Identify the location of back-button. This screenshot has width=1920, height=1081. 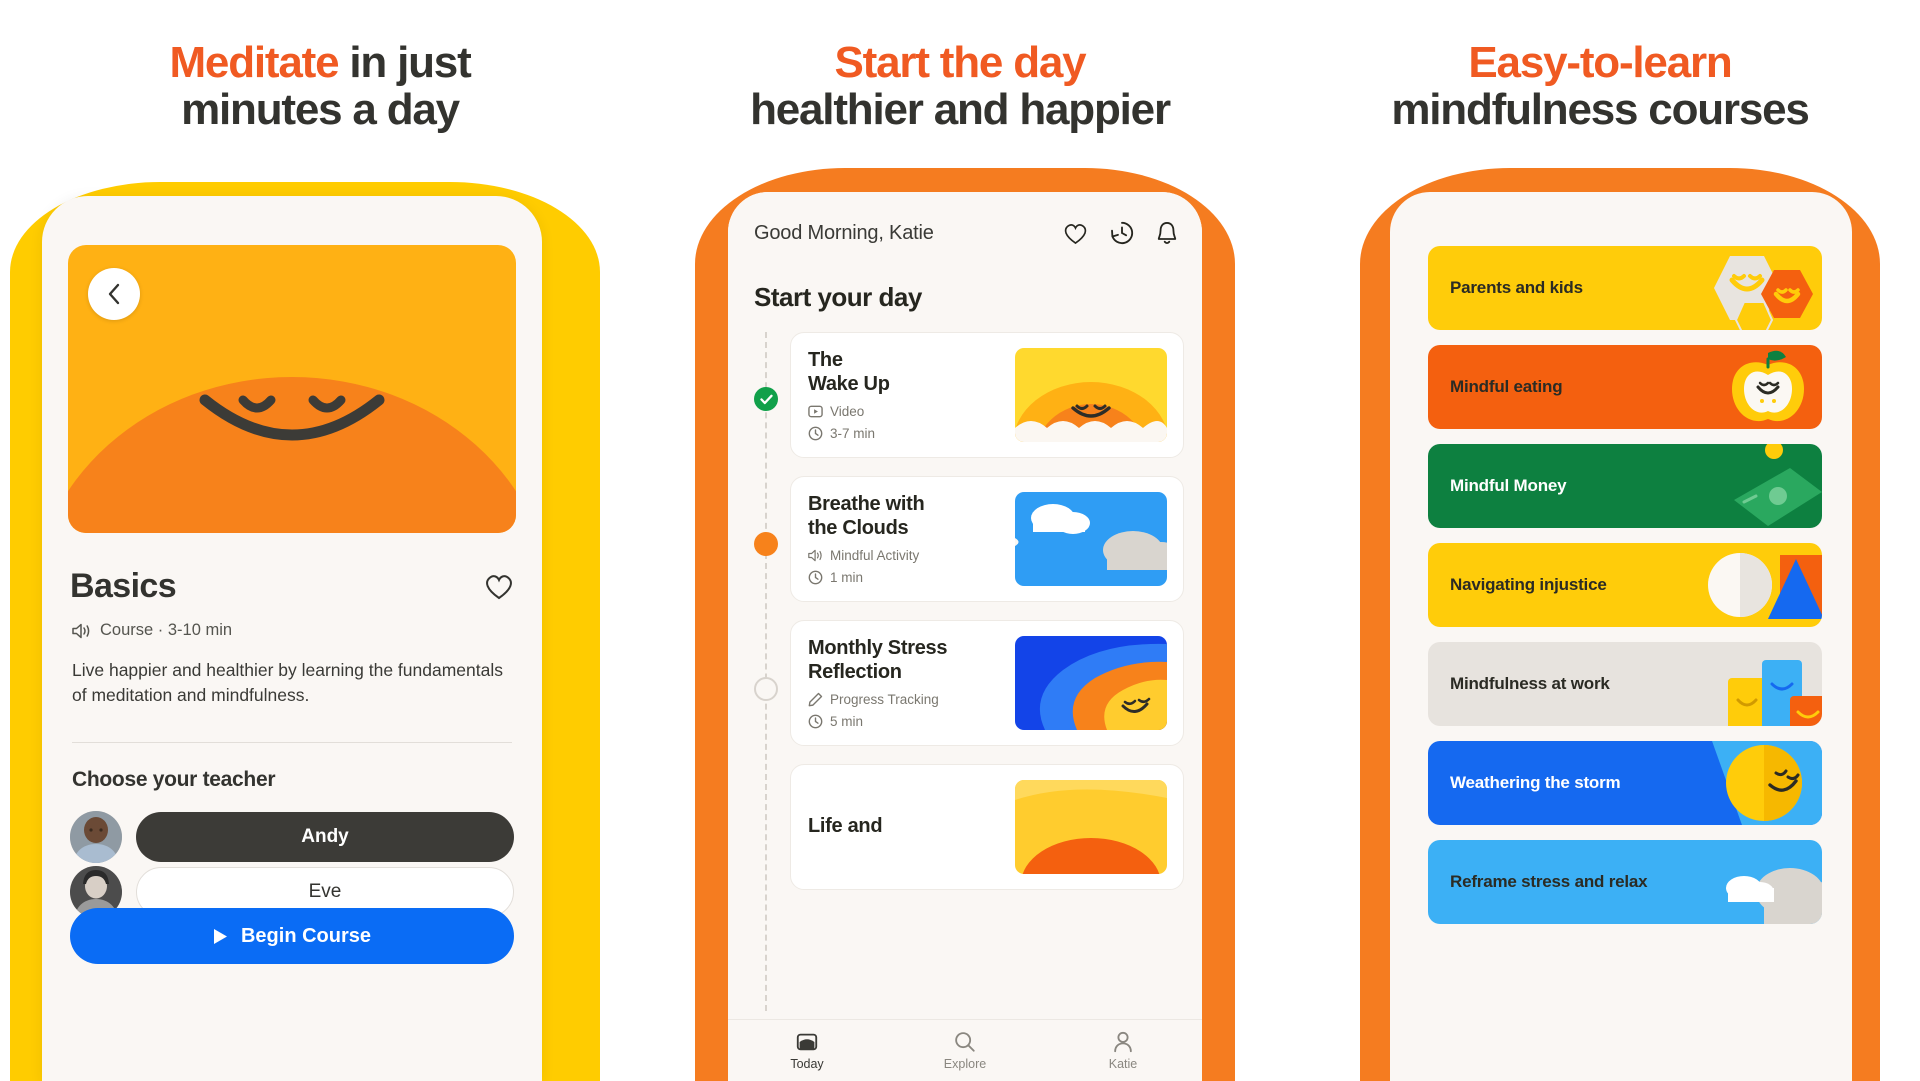
(114, 294).